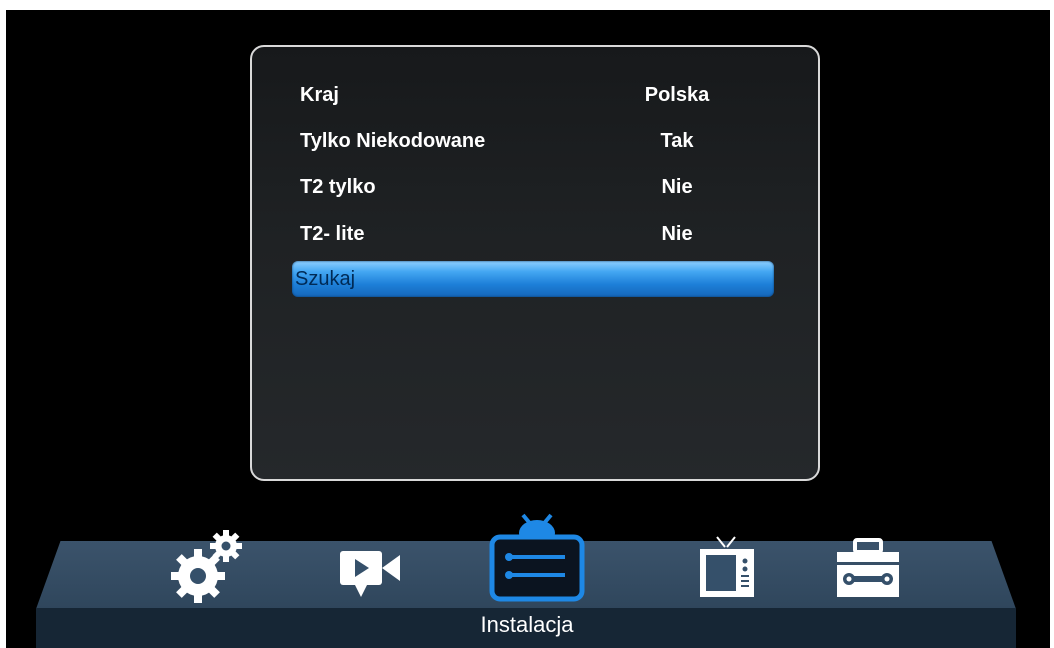  Describe the element at coordinates (319, 95) in the screenshot. I see `menu-row-label: Kraj` at that location.